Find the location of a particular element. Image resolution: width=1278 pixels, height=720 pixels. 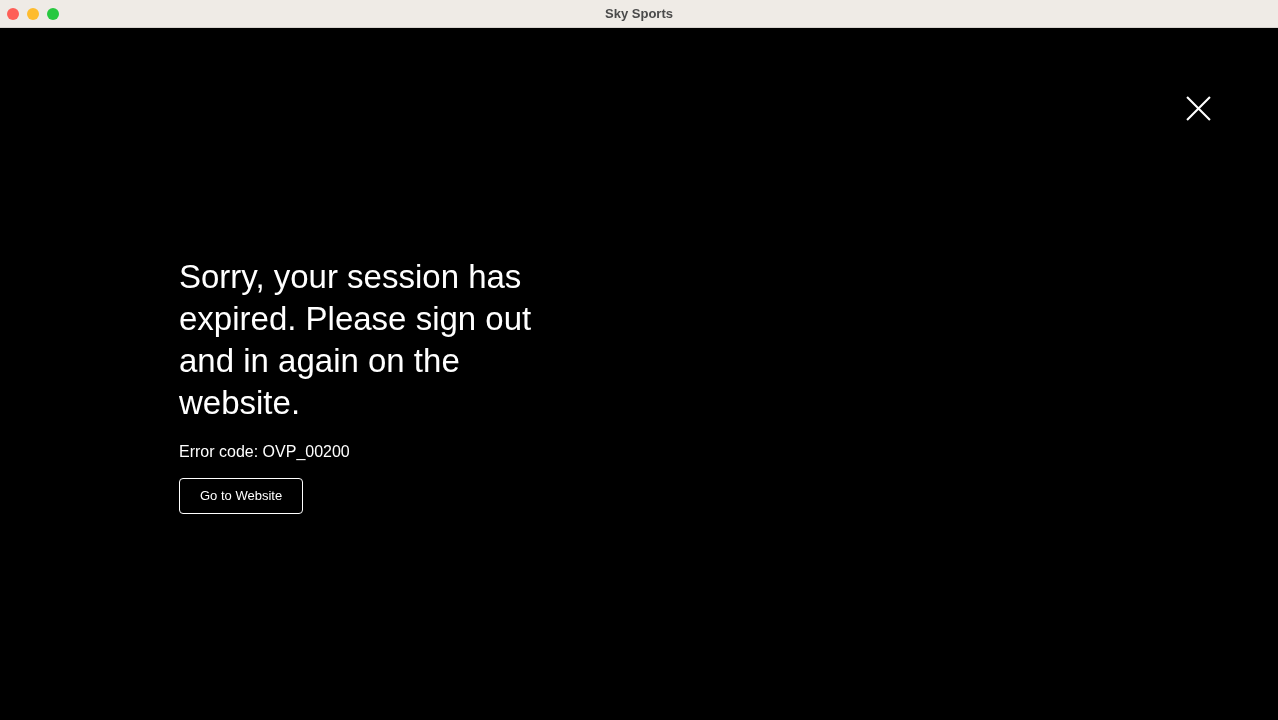

go-to-website-button: Go to Website is located at coordinates (241, 496).